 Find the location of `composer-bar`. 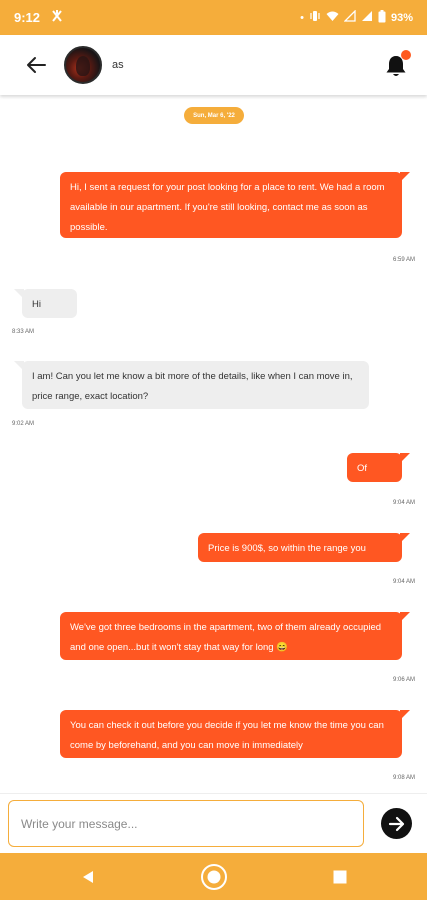

composer-bar is located at coordinates (213, 823).